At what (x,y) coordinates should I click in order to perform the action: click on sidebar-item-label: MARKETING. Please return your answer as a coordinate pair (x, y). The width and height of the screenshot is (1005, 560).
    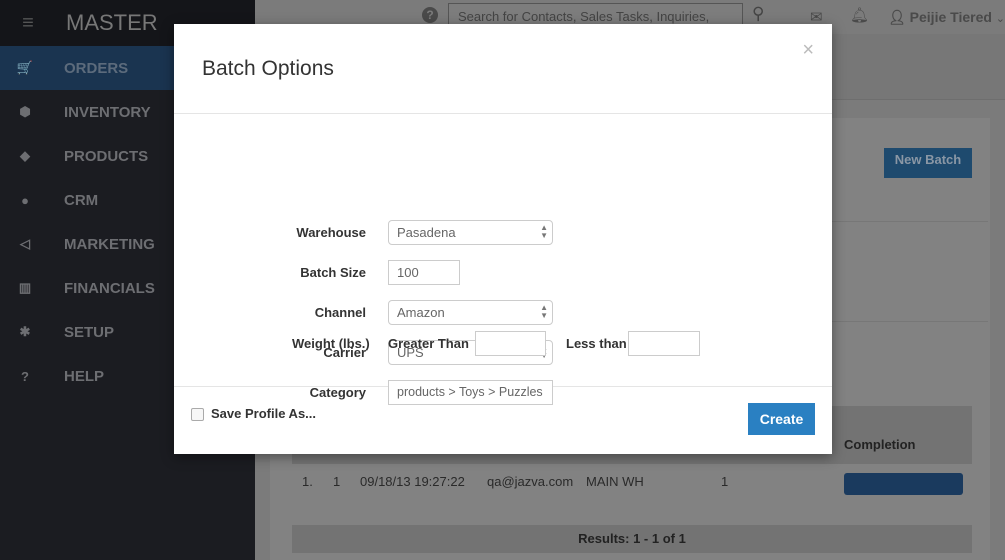
    Looking at the image, I should click on (109, 244).